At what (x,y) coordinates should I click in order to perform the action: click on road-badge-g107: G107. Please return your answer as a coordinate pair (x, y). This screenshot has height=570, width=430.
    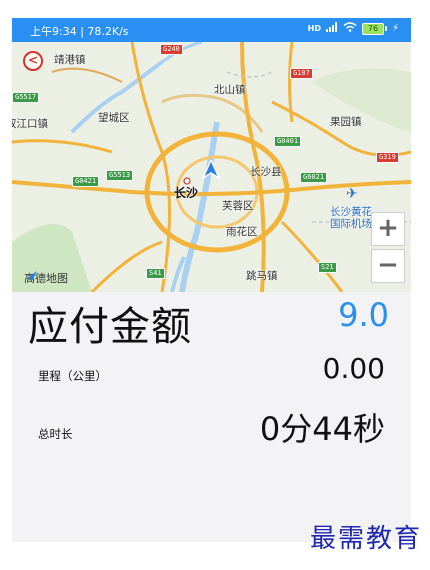
    Looking at the image, I should click on (301, 73).